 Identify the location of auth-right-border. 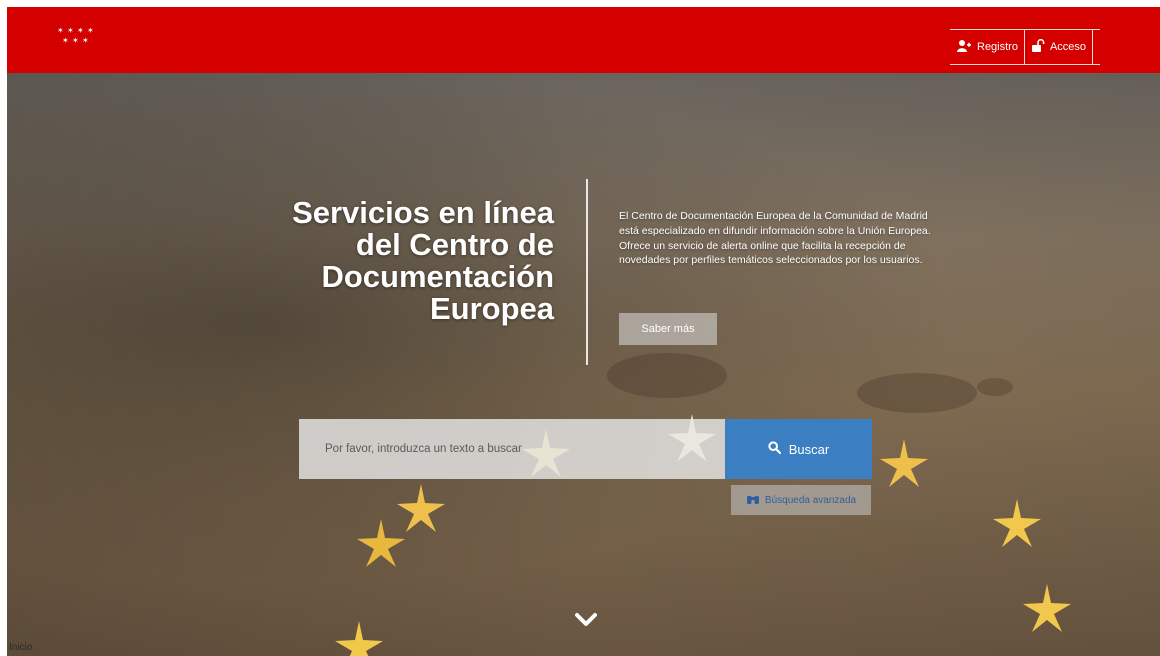
(1093, 47).